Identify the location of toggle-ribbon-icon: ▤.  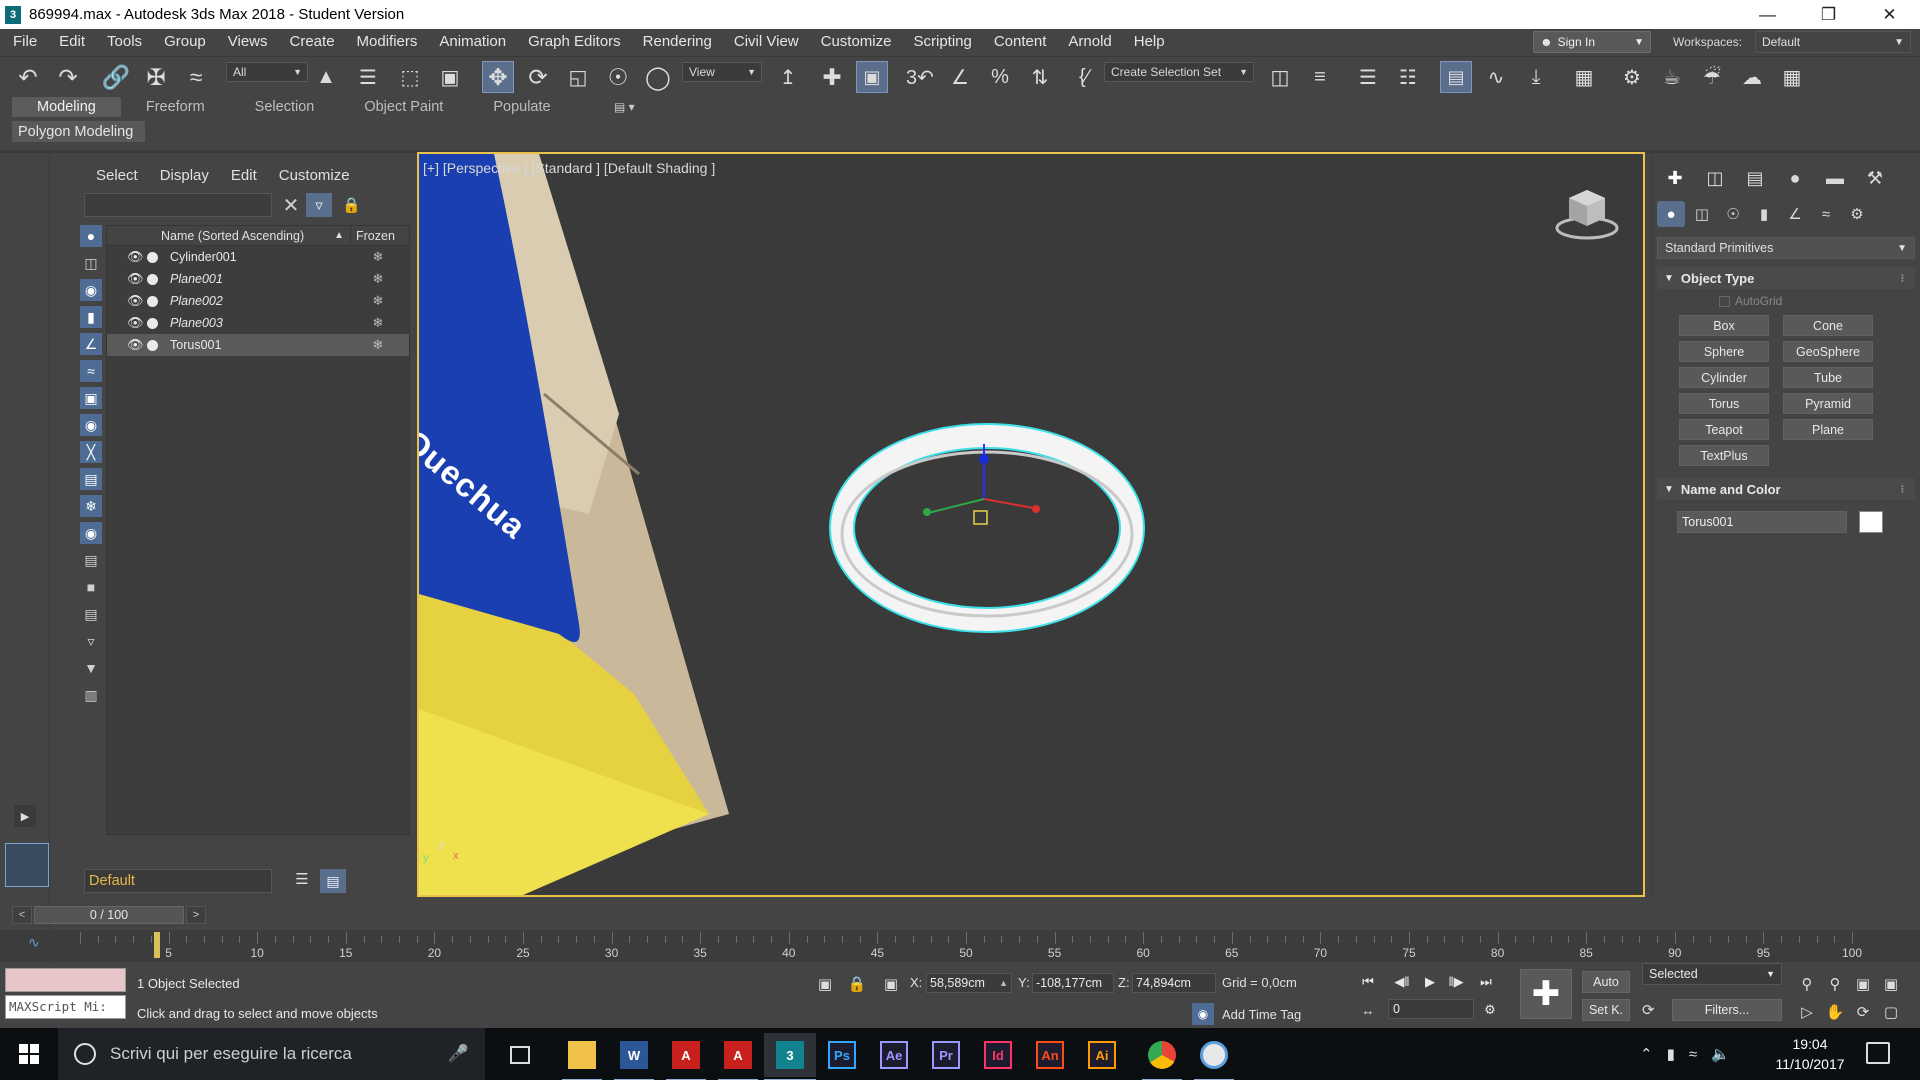
(1456, 77).